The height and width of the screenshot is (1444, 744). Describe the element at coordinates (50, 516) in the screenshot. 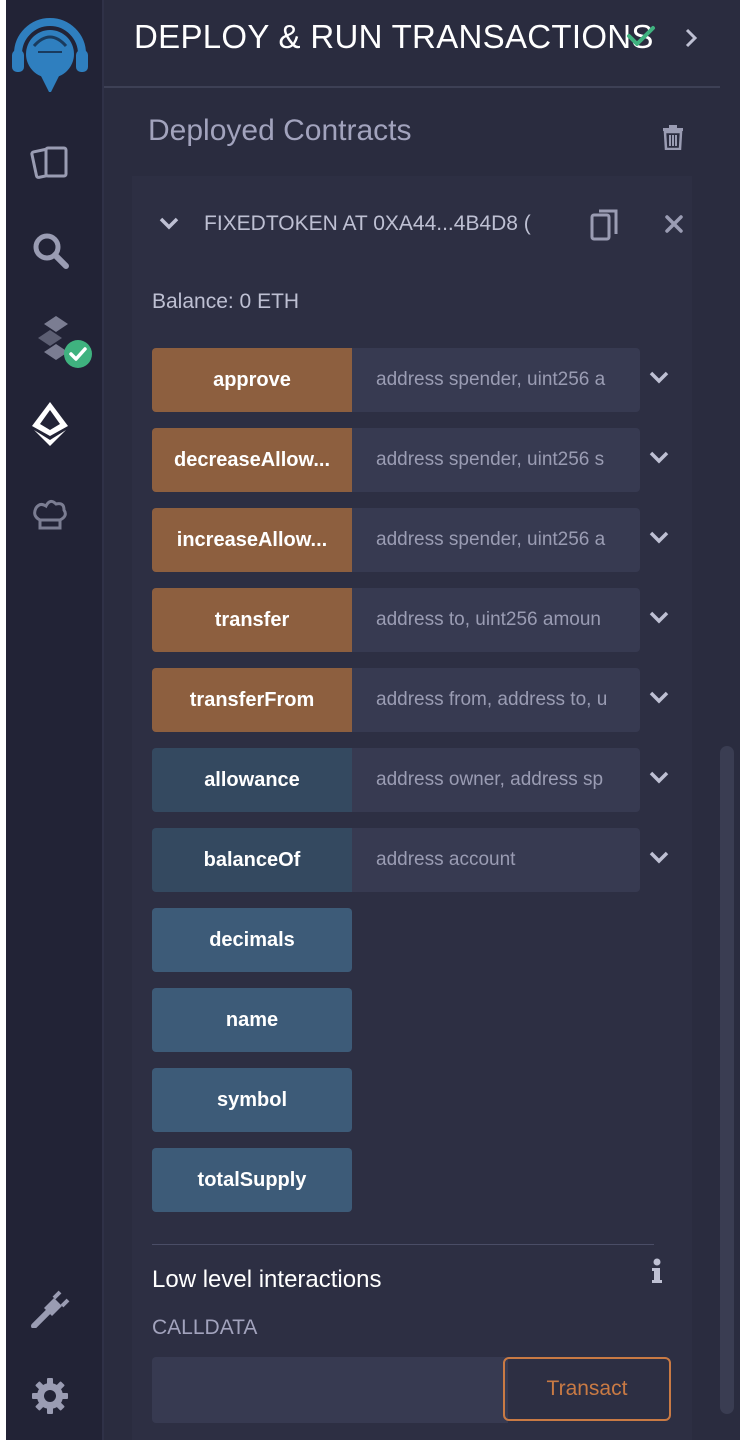

I see `chef-hat-icon` at that location.